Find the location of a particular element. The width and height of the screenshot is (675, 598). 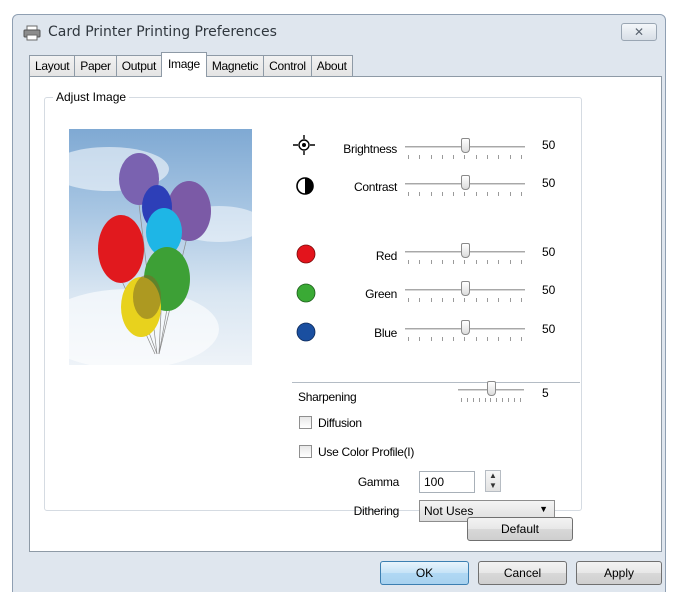

use-color-profile-checkbox is located at coordinates (305, 451).